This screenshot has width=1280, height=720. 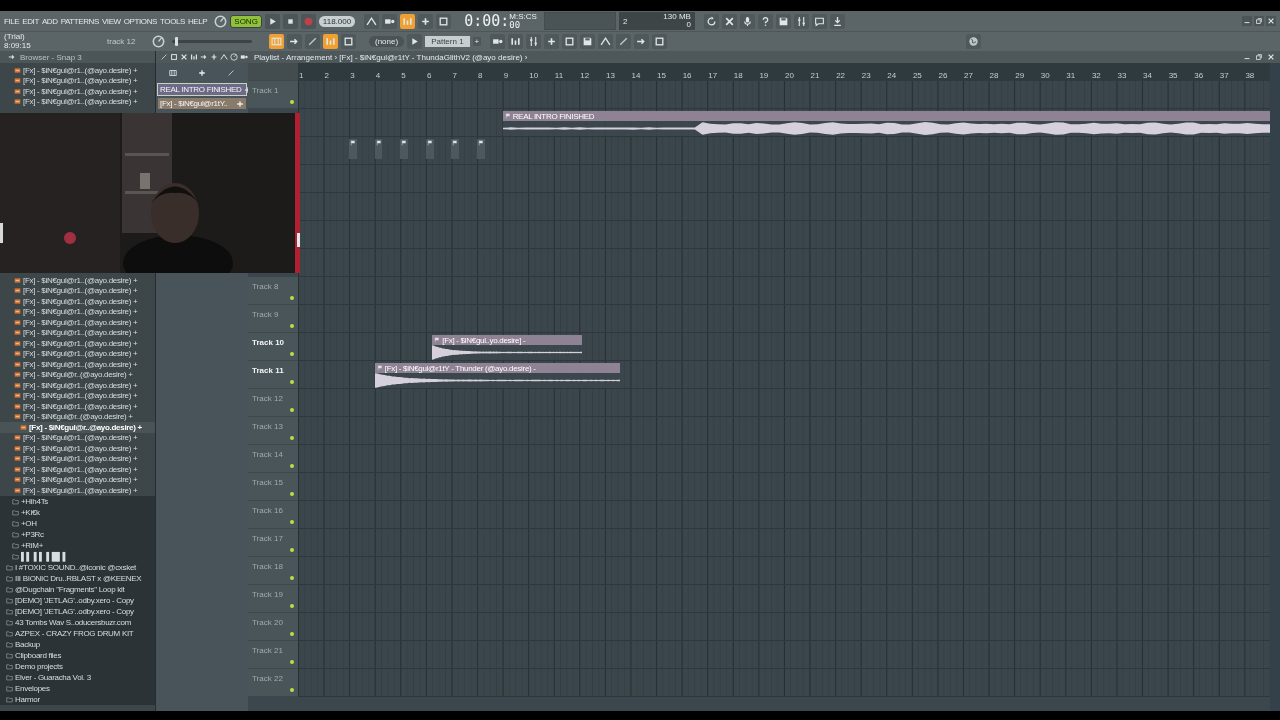 I want to click on browser-item: I #TOXIC SOUND..@iconic @cxsket, so click(x=77, y=567).